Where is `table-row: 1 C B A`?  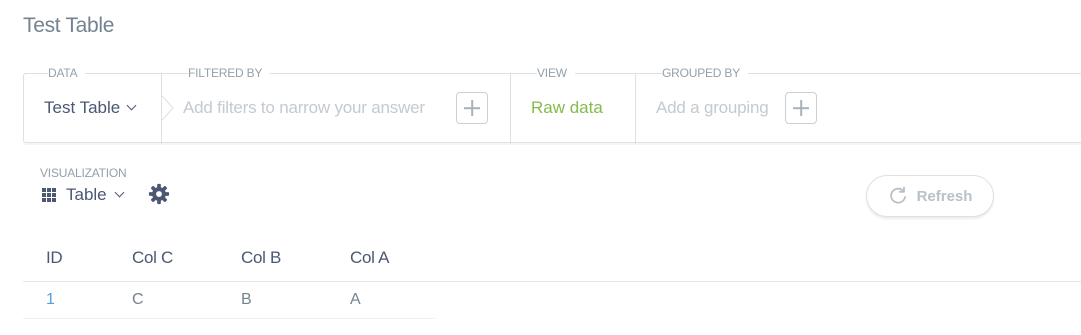 table-row: 1 C B A is located at coordinates (229, 300).